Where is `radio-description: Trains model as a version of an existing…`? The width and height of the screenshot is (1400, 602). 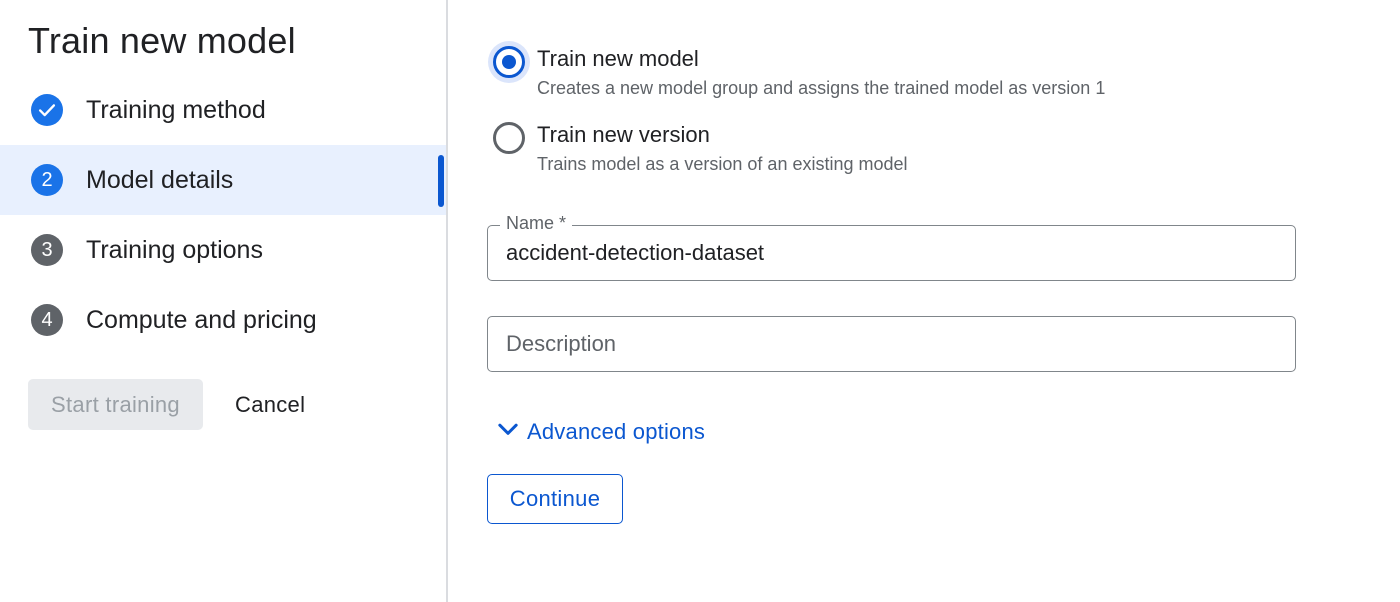 radio-description: Trains model as a version of an existing… is located at coordinates (722, 164).